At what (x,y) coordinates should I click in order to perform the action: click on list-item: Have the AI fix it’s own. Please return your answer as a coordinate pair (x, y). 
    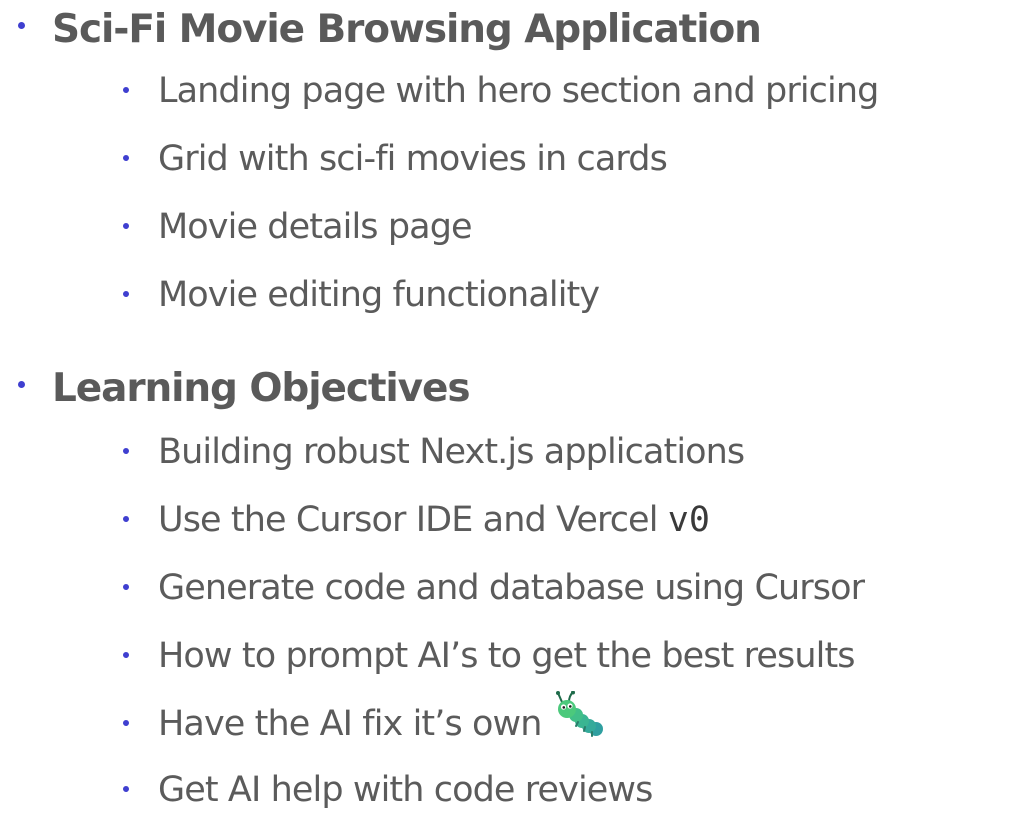
    Looking at the image, I should click on (505, 722).